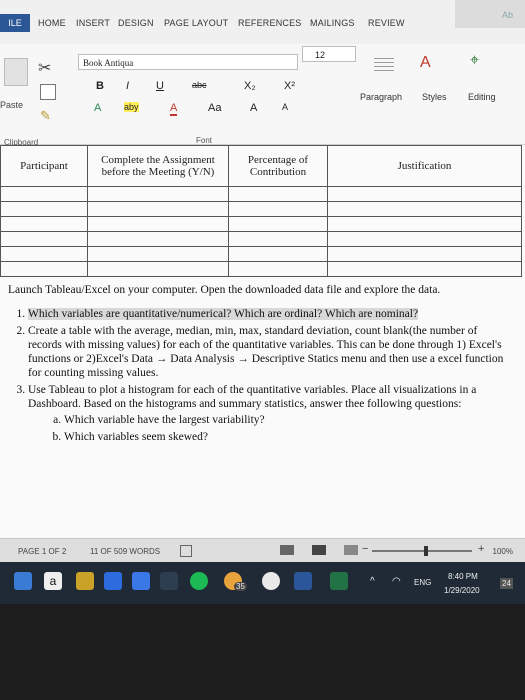  What do you see at coordinates (199, 85) in the screenshot?
I see `strikethrough-button: abc` at bounding box center [199, 85].